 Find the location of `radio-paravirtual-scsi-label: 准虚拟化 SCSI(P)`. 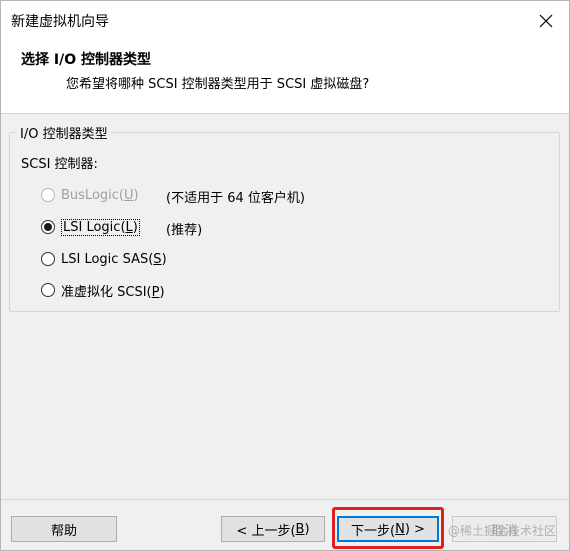

radio-paravirtual-scsi-label: 准虚拟化 SCSI(P) is located at coordinates (113, 292).